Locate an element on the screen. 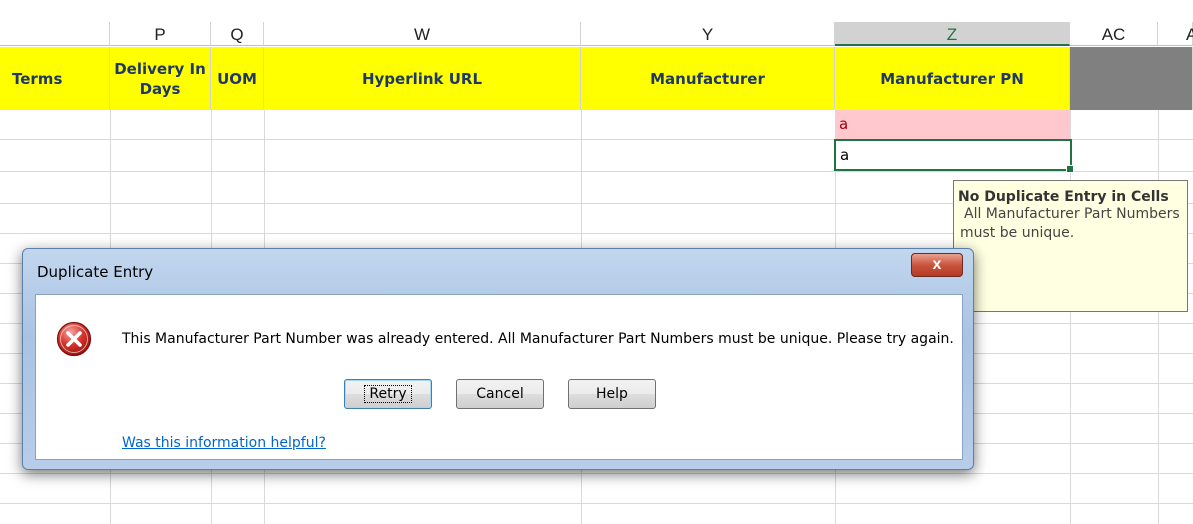  error-icon is located at coordinates (74, 339).